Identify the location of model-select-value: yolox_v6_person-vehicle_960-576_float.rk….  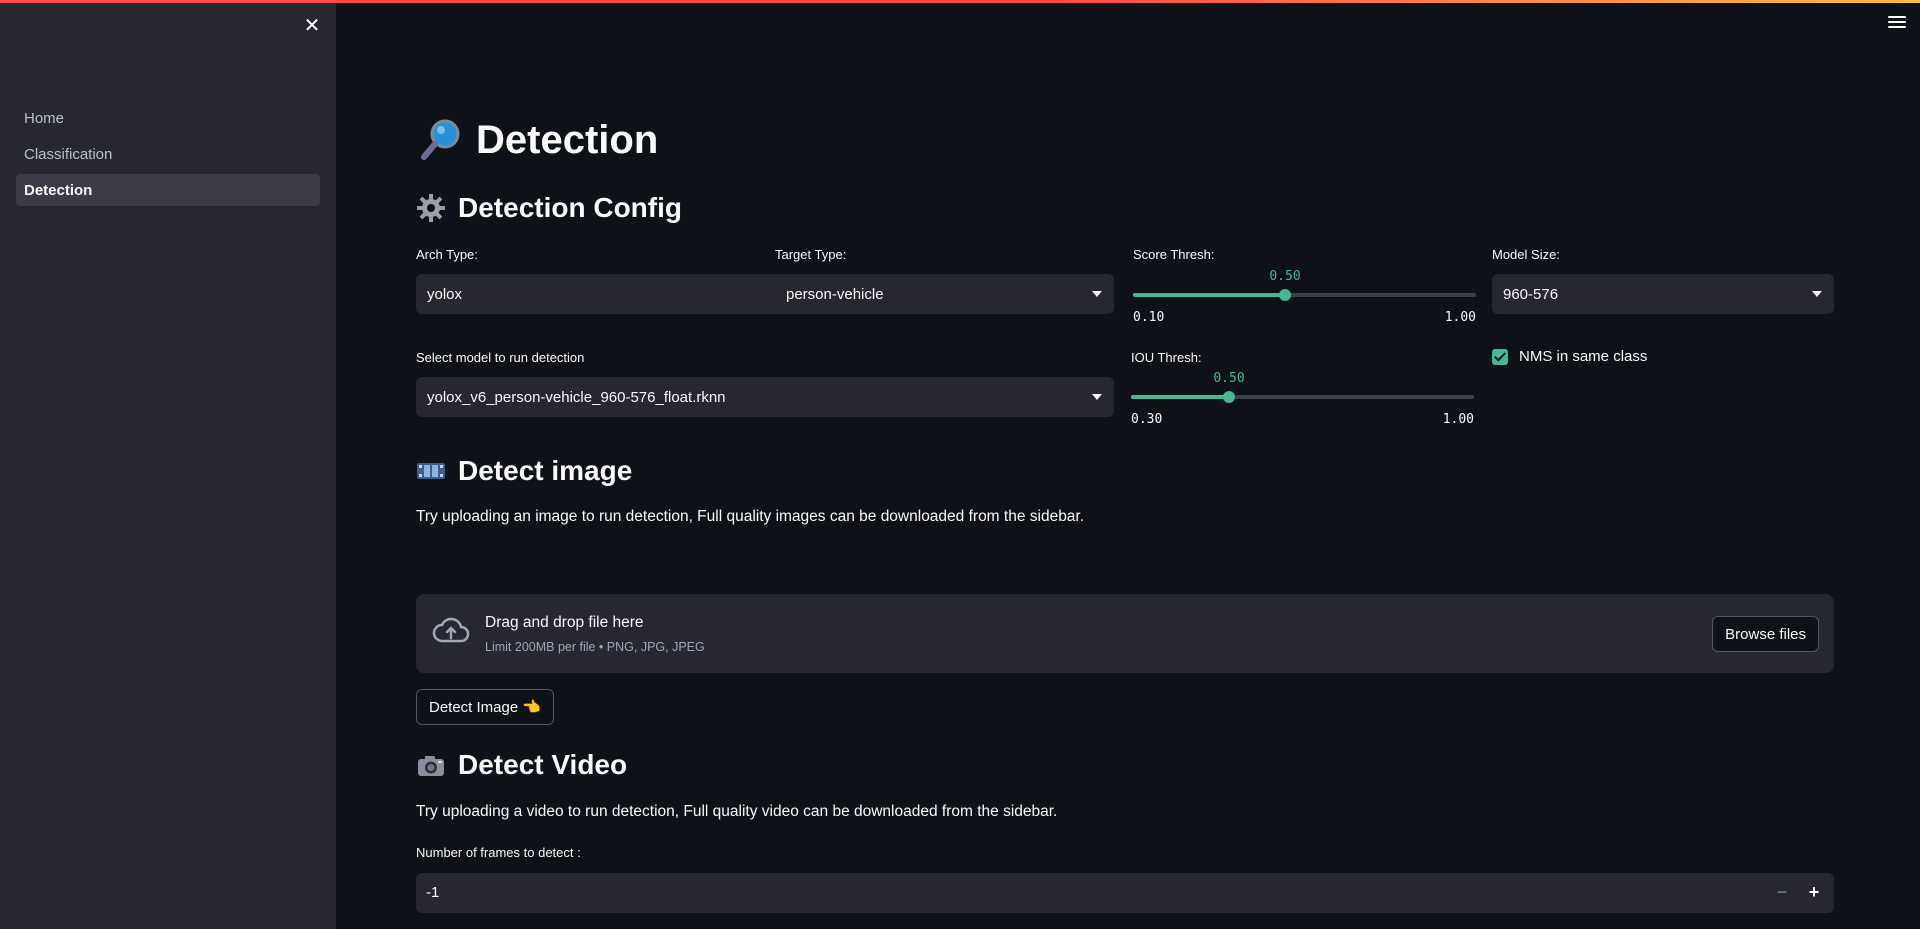
(576, 397).